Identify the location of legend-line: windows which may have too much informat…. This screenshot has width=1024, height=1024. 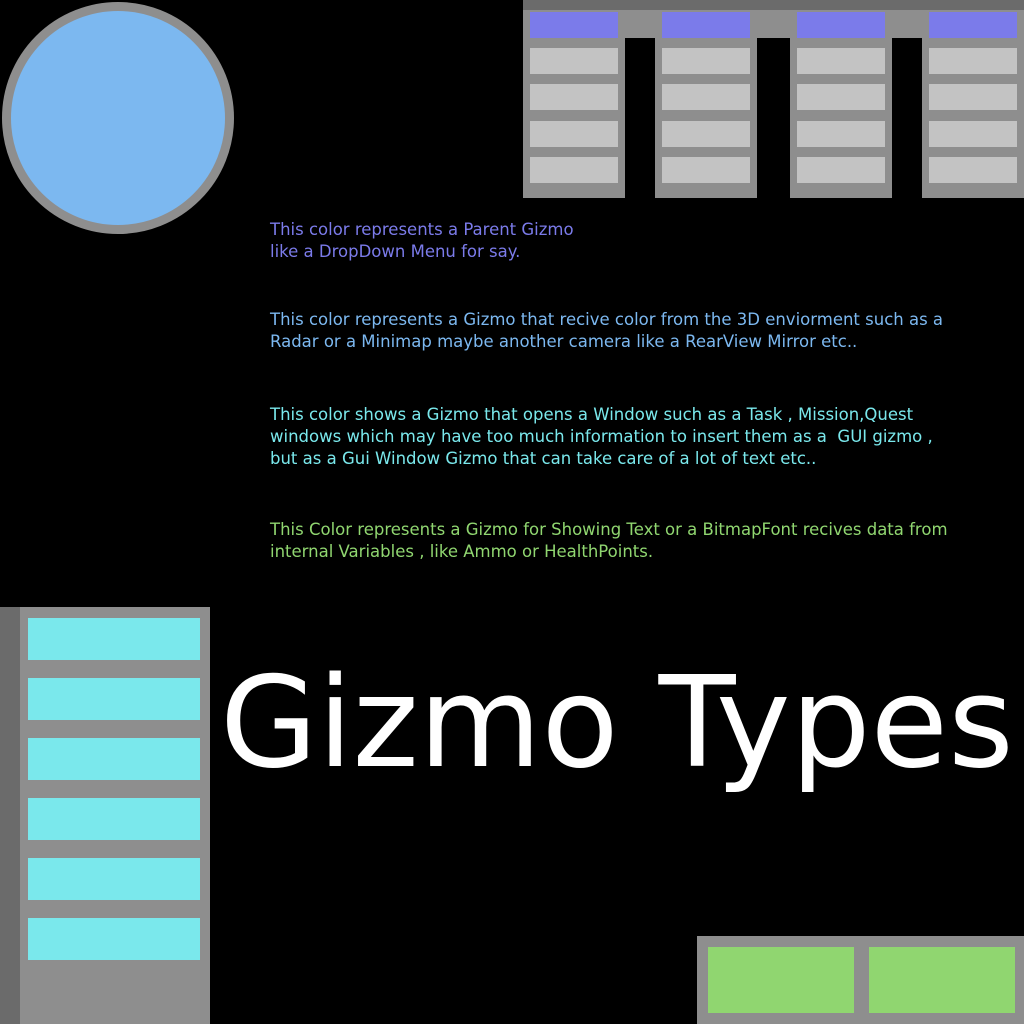
(601, 436).